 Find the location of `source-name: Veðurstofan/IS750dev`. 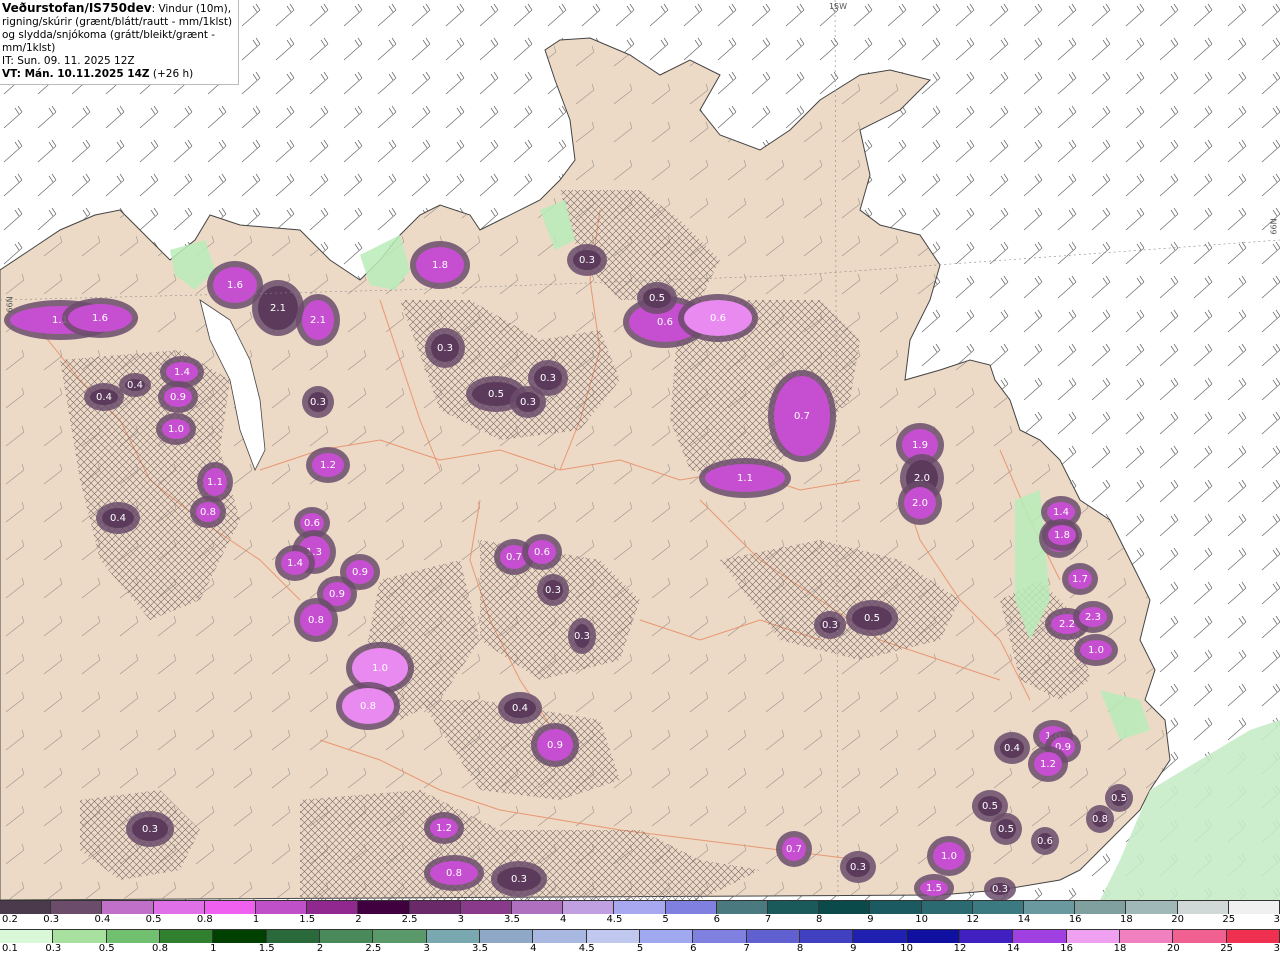

source-name: Veðurstofan/IS750dev is located at coordinates (77, 8).